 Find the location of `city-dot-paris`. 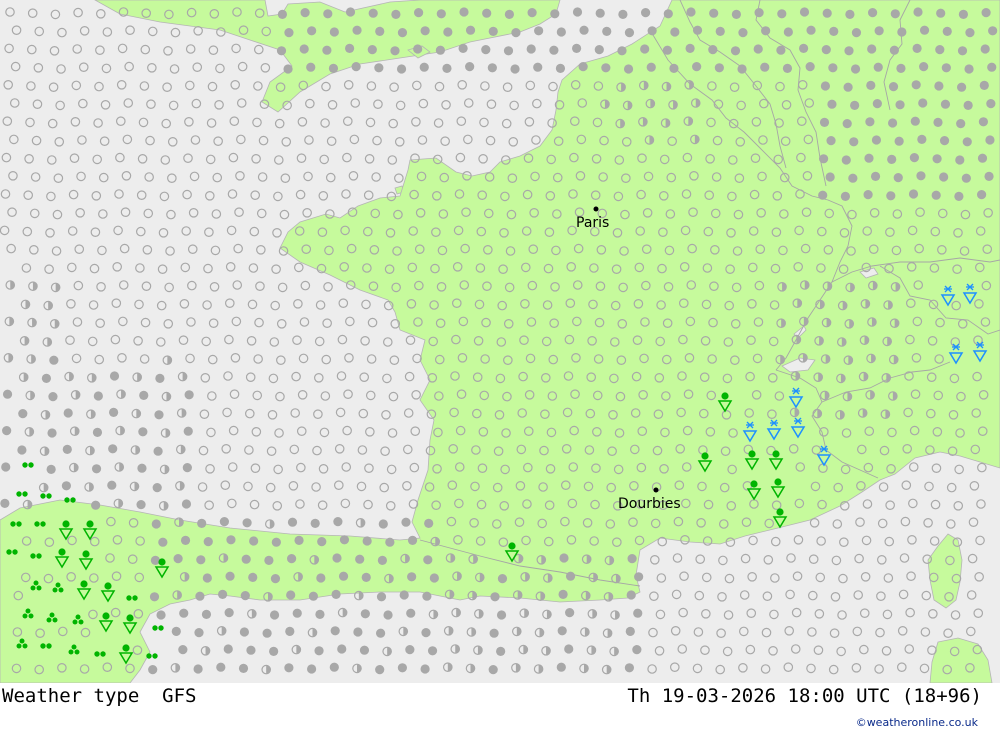

city-dot-paris is located at coordinates (596, 209).